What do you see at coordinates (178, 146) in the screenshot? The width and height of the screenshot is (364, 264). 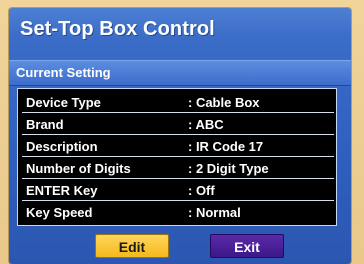 I see `setting-row-description: Description : IR Code 17` at bounding box center [178, 146].